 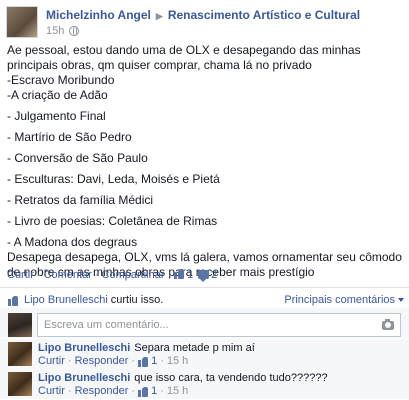 I want to click on post-text-line: - A Madona dos degraus, so click(x=72, y=242).